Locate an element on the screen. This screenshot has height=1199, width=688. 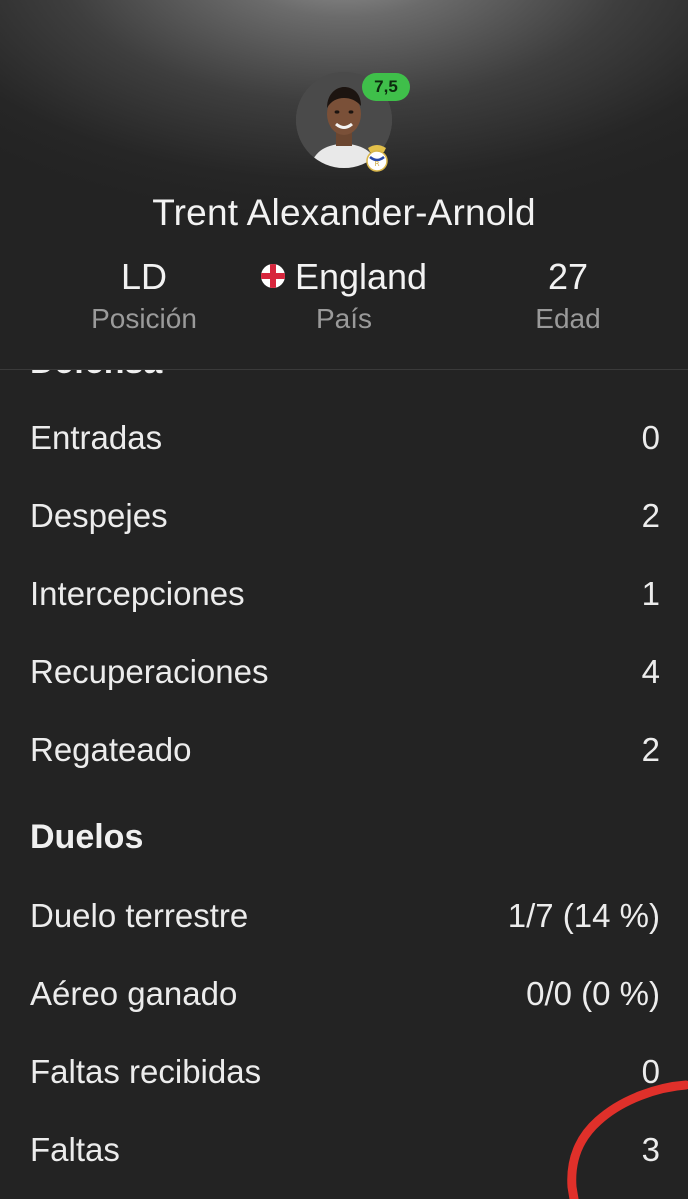
real-madrid-crest-icon: R is located at coordinates (377, 156).